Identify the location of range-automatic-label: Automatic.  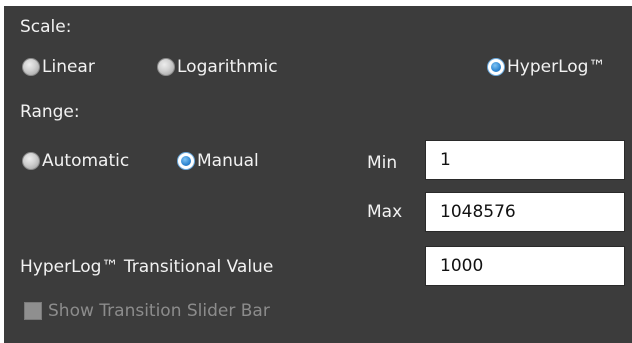
(86, 161).